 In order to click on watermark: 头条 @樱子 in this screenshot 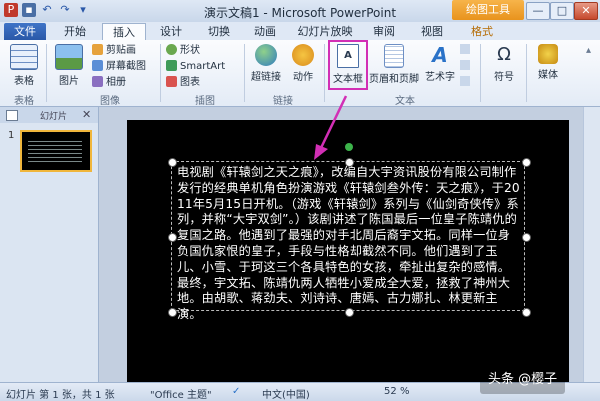, I will do `click(523, 380)`.